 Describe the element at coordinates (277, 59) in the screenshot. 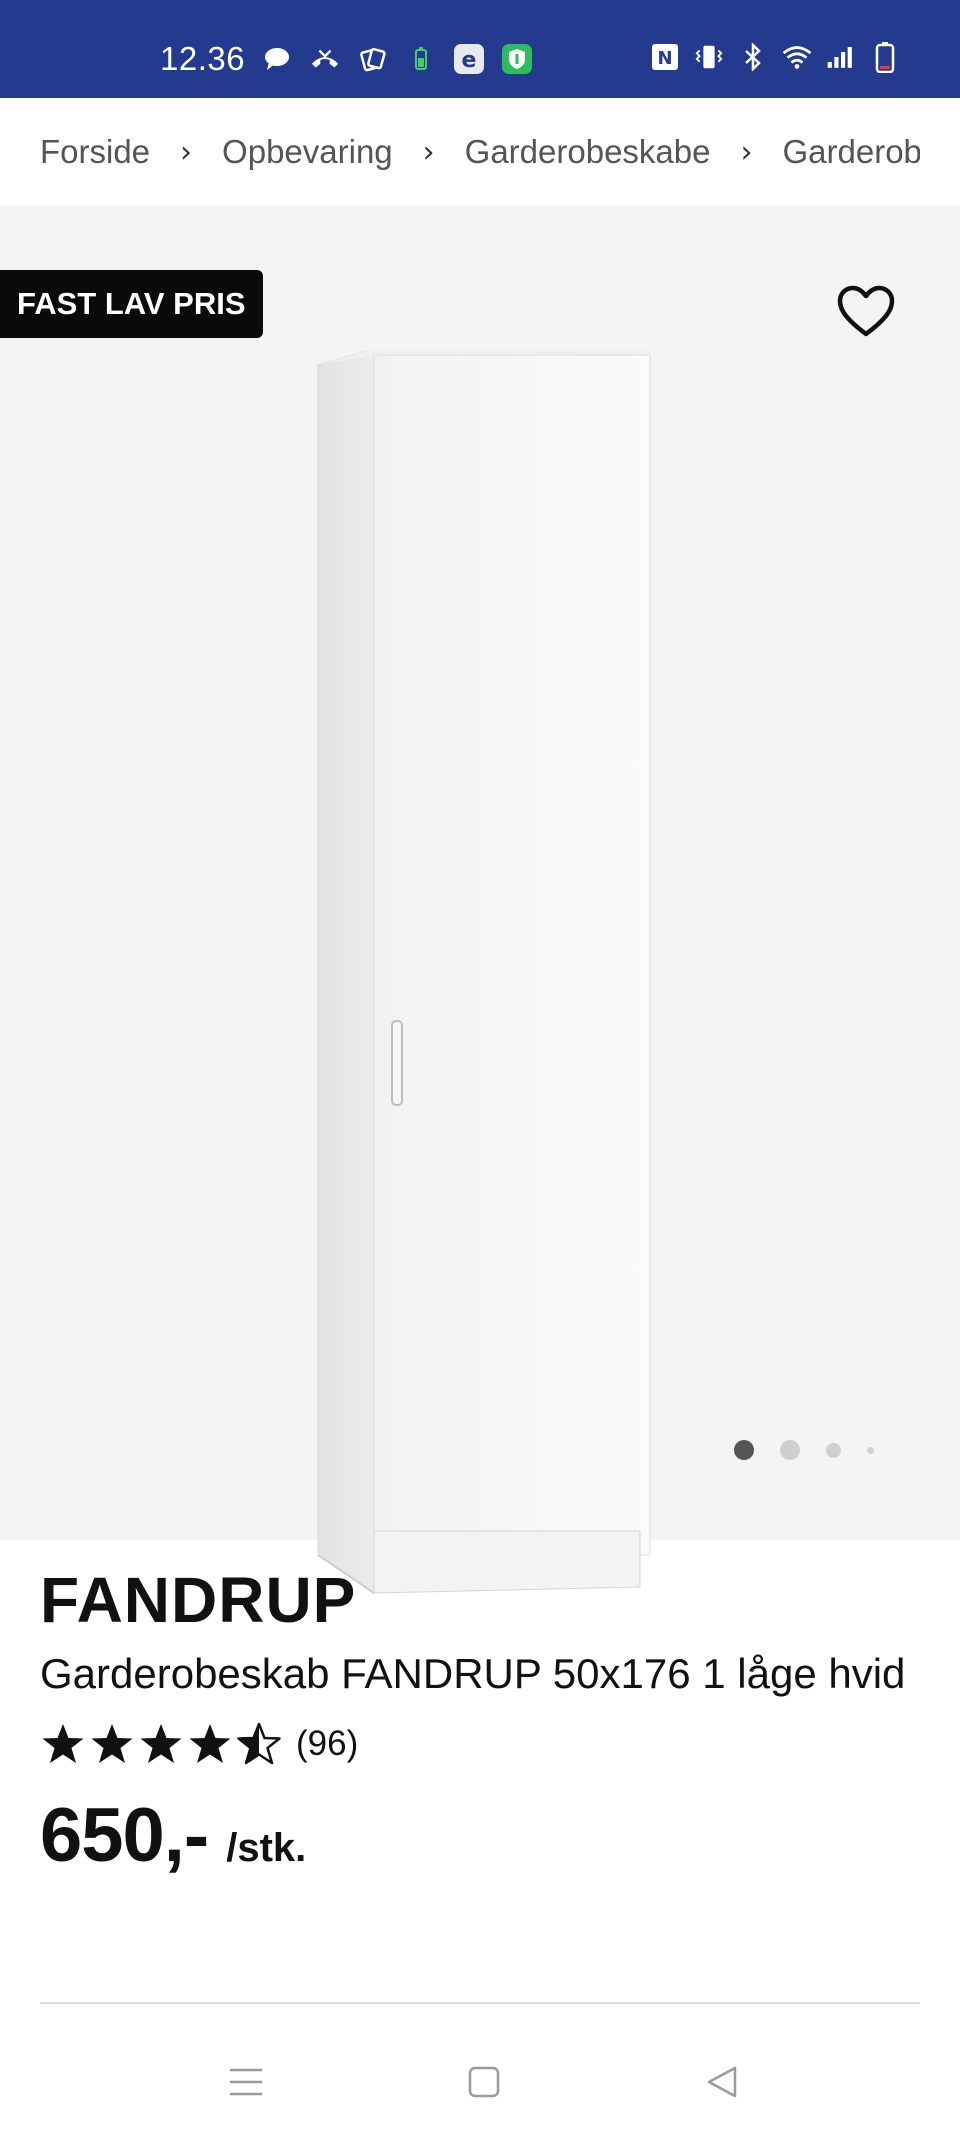

I see `chat-icon` at that location.